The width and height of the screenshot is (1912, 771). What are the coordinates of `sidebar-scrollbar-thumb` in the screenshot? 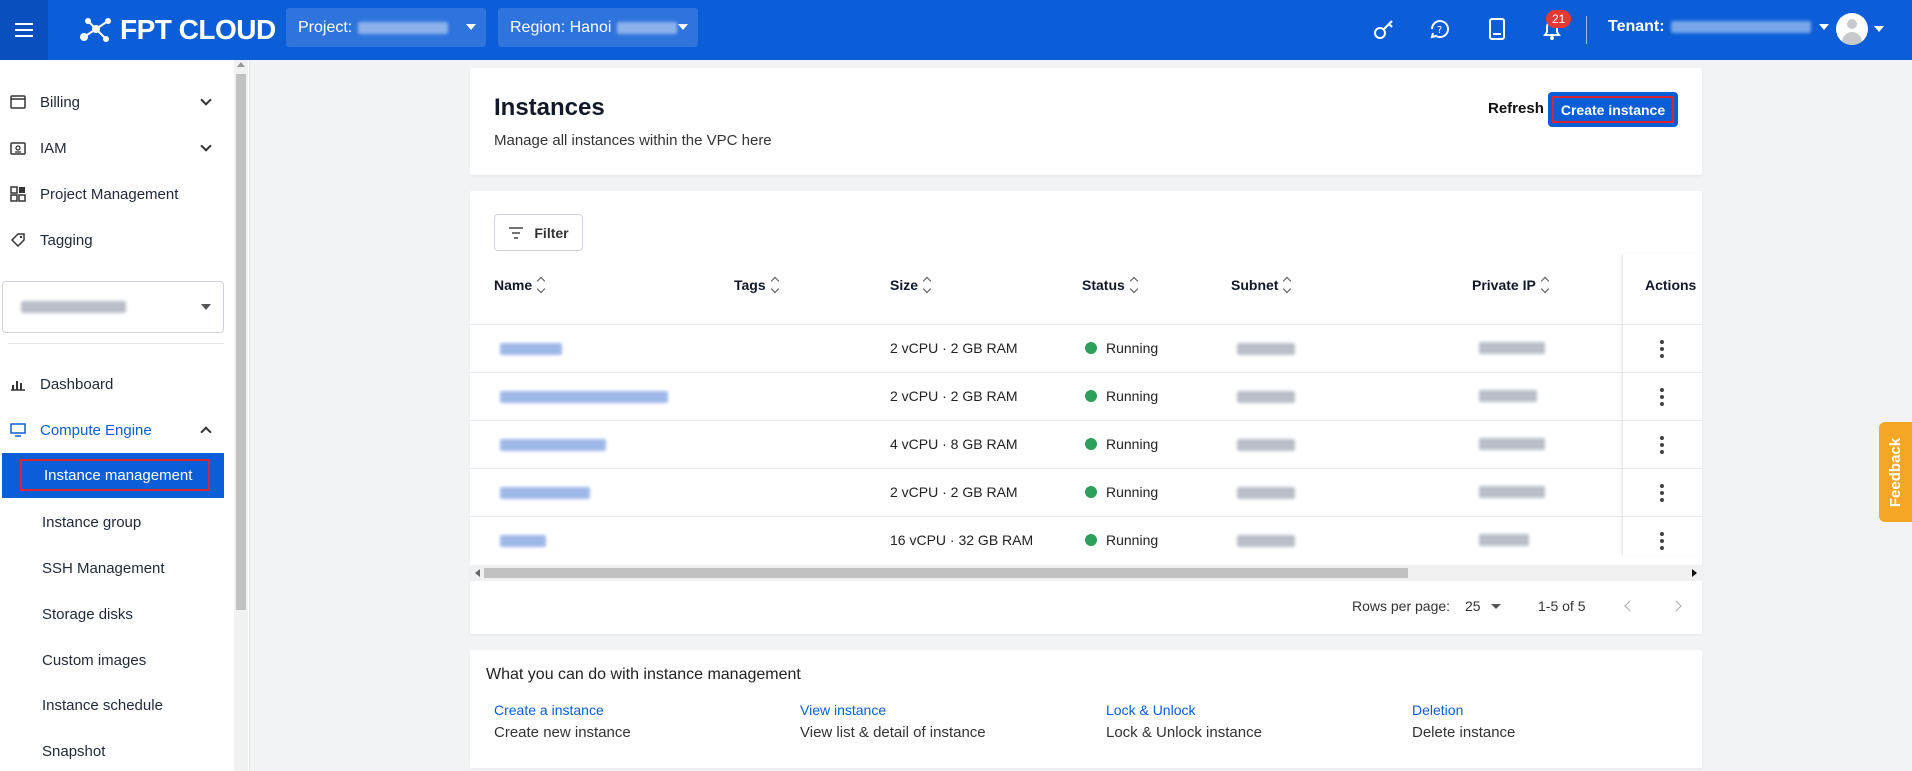 It's located at (241, 342).